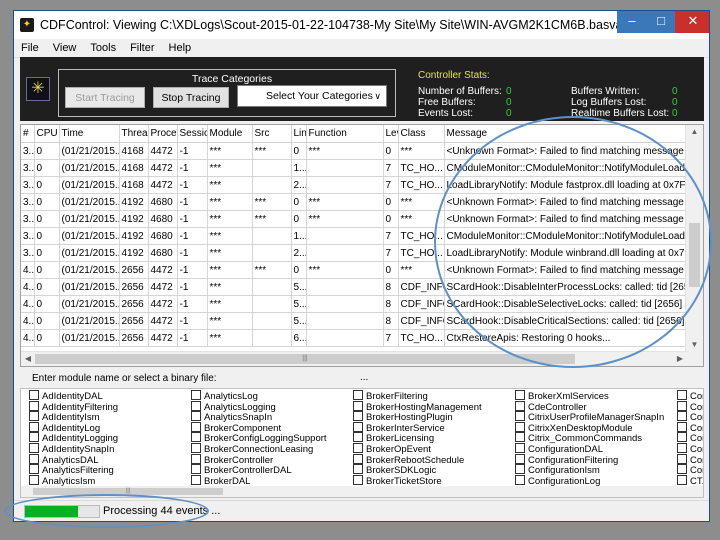  What do you see at coordinates (345, 134) in the screenshot?
I see `column-header-function: Function` at bounding box center [345, 134].